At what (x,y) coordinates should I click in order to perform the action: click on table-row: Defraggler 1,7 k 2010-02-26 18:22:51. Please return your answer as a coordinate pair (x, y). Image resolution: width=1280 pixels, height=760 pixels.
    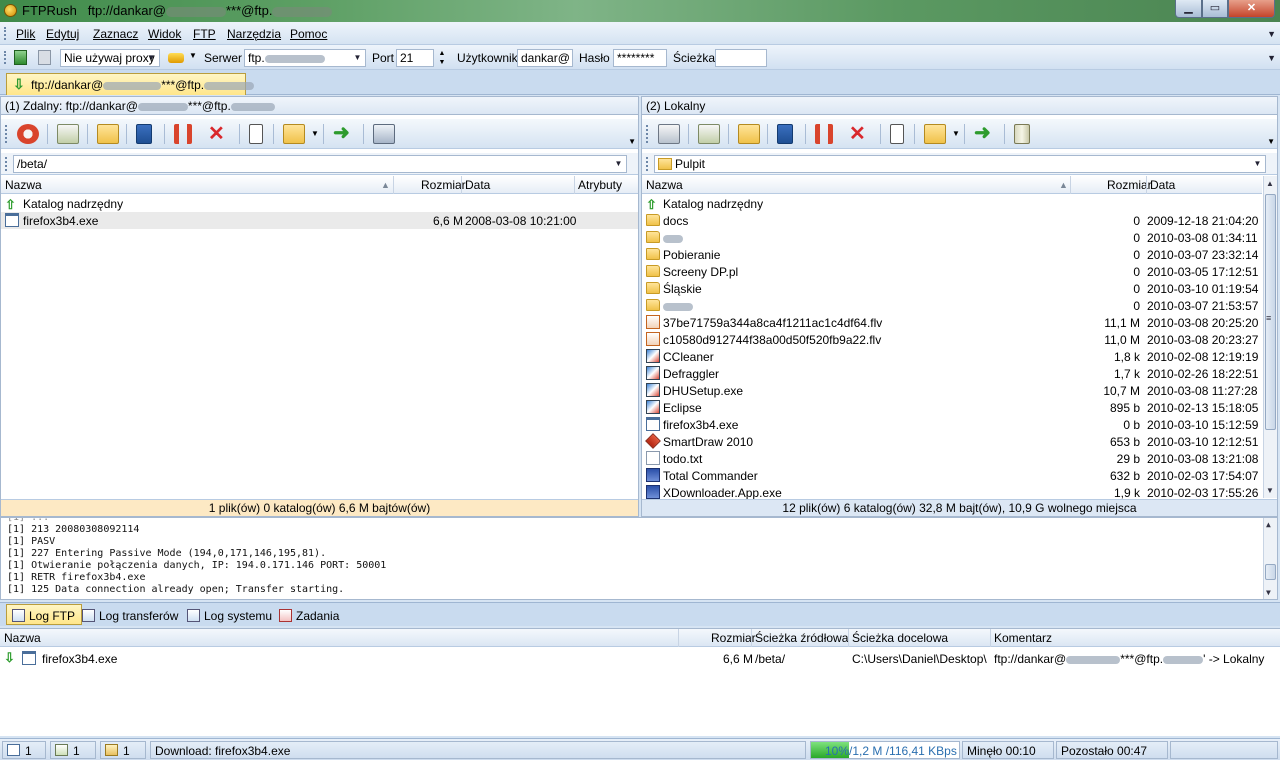
    Looking at the image, I should click on (952, 373).